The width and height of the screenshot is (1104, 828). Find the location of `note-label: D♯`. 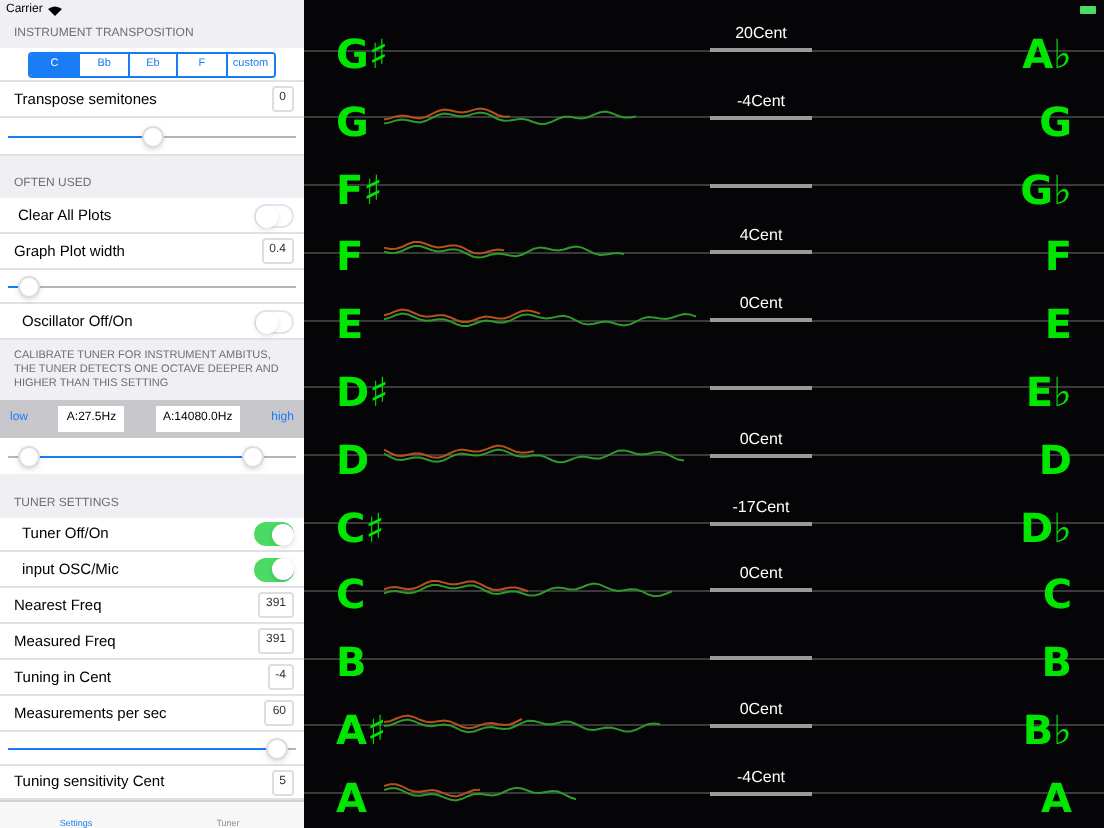

note-label: D♯ is located at coordinates (362, 391).